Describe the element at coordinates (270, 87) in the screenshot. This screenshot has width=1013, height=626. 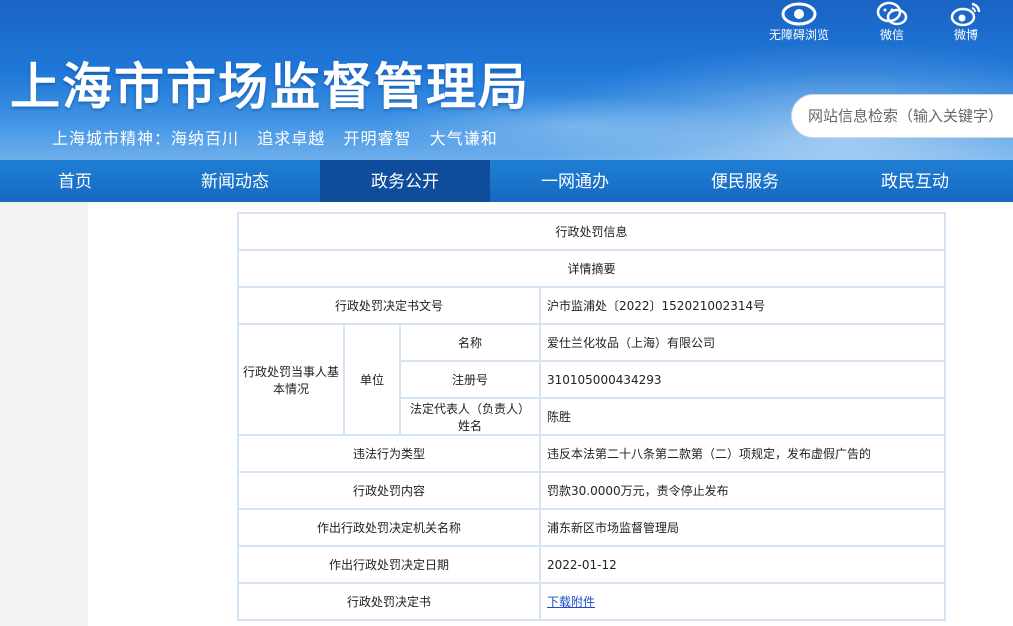
I see `site-title: 上海市市场监督管理局` at that location.